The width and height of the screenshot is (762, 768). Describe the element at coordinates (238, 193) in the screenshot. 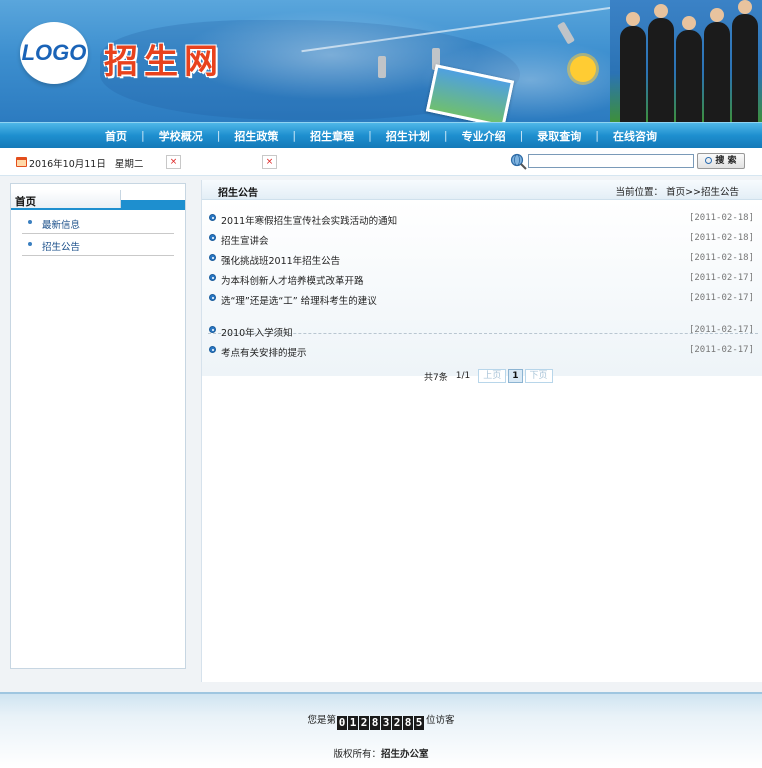

I see `content-title: 招生公告` at that location.